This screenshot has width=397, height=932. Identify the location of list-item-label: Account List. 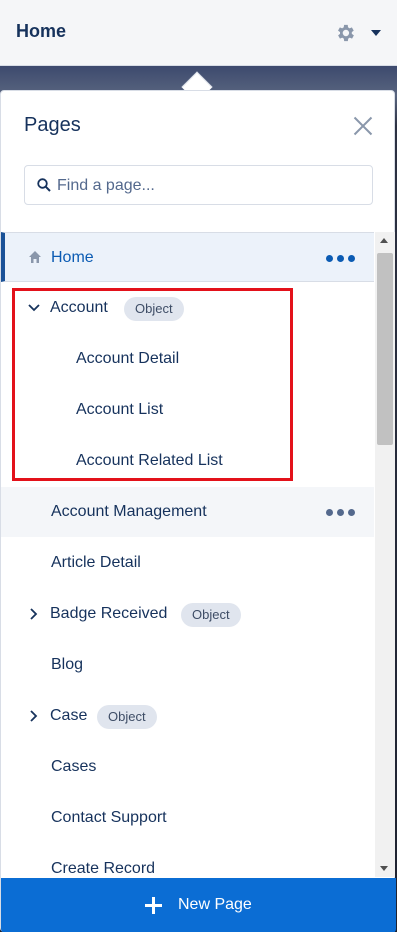
(120, 409).